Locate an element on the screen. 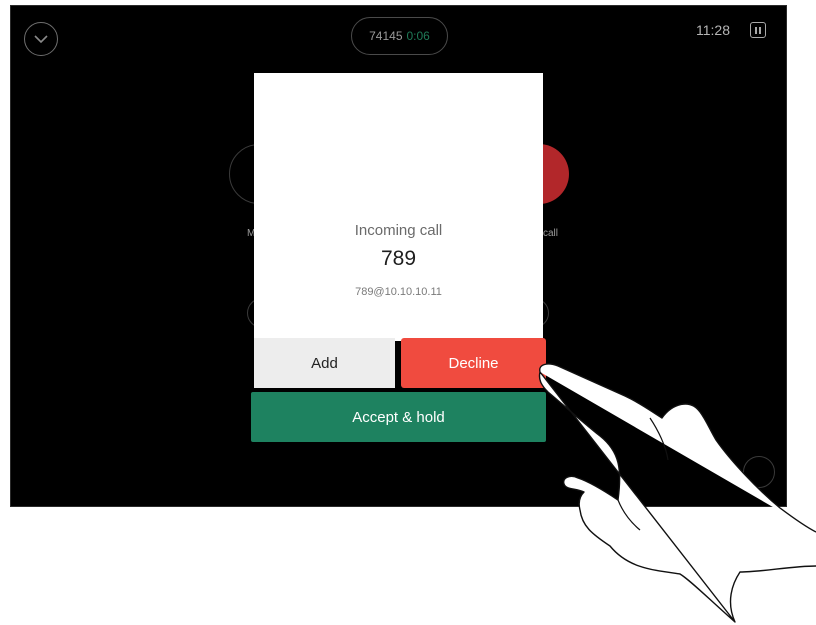  add-button: Add is located at coordinates (324, 363).